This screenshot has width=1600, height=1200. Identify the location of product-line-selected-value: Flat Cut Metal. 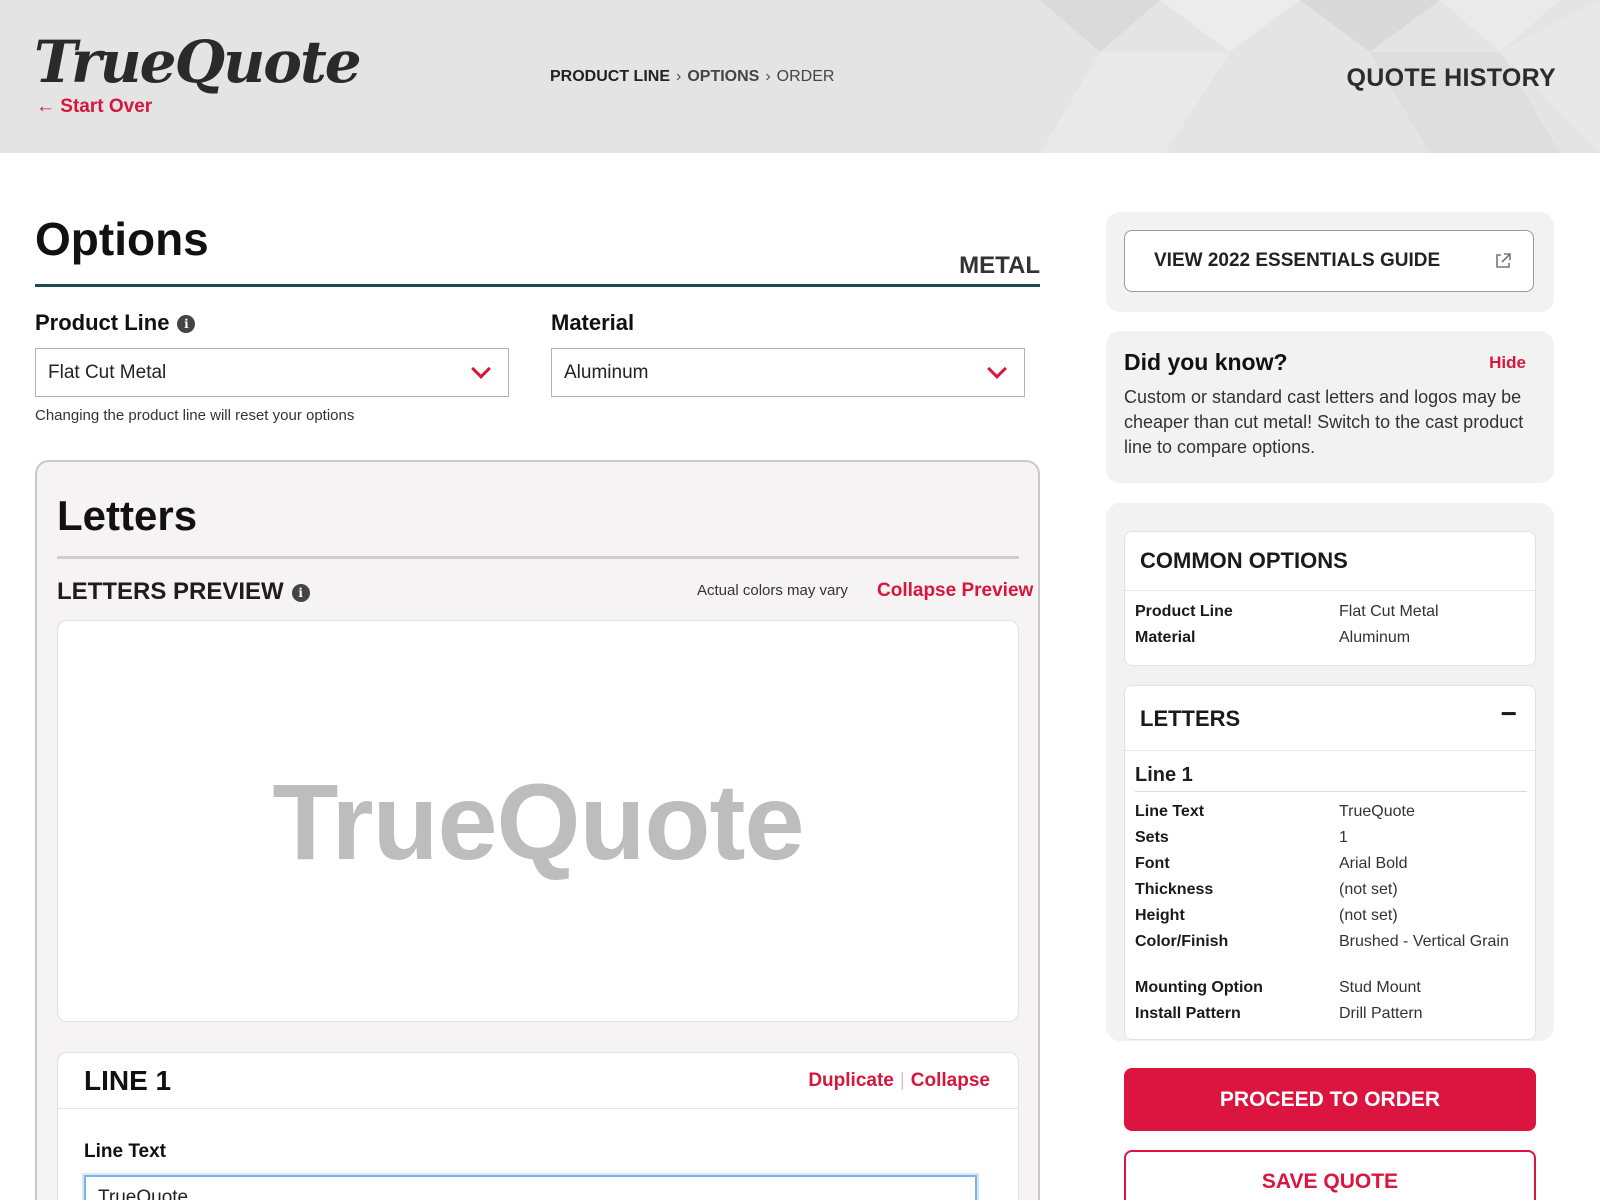
(107, 372).